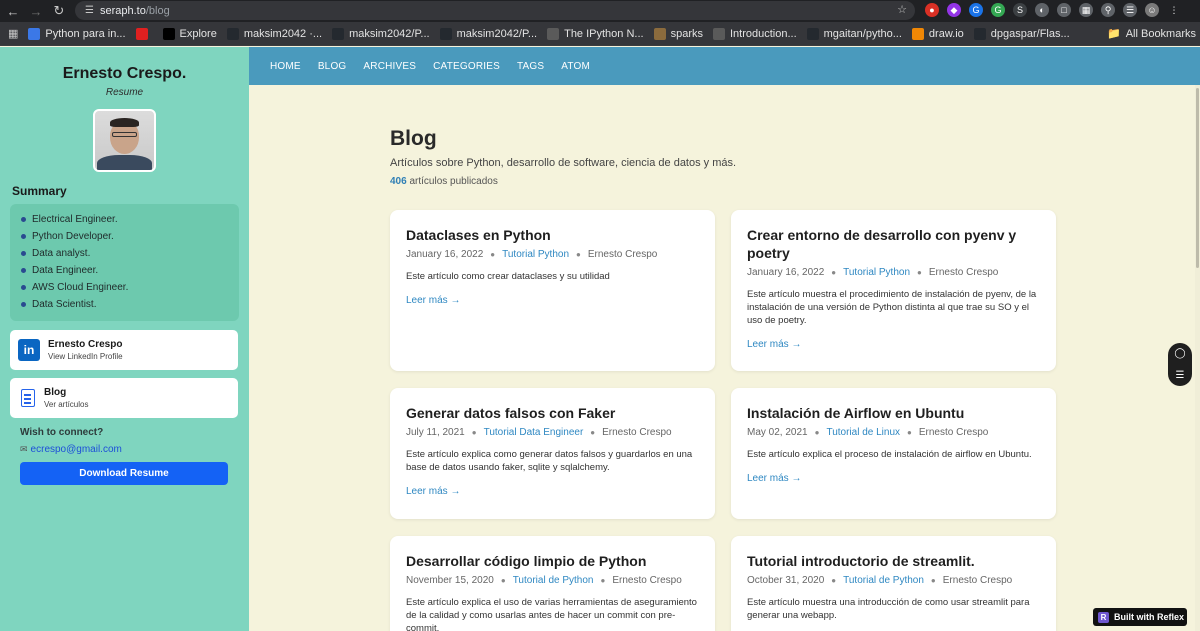 The image size is (1200, 631). What do you see at coordinates (893, 561) in the screenshot?
I see `post-title: Tutorial introductorio de streamlit.` at bounding box center [893, 561].